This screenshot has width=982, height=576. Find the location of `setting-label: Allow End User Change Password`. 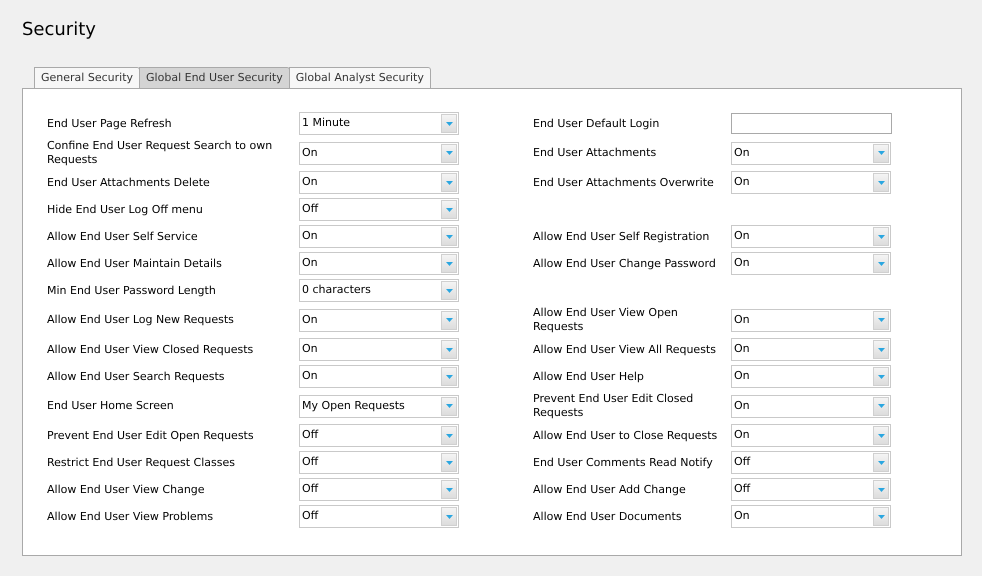

setting-label: Allow End User Change Password is located at coordinates (625, 263).